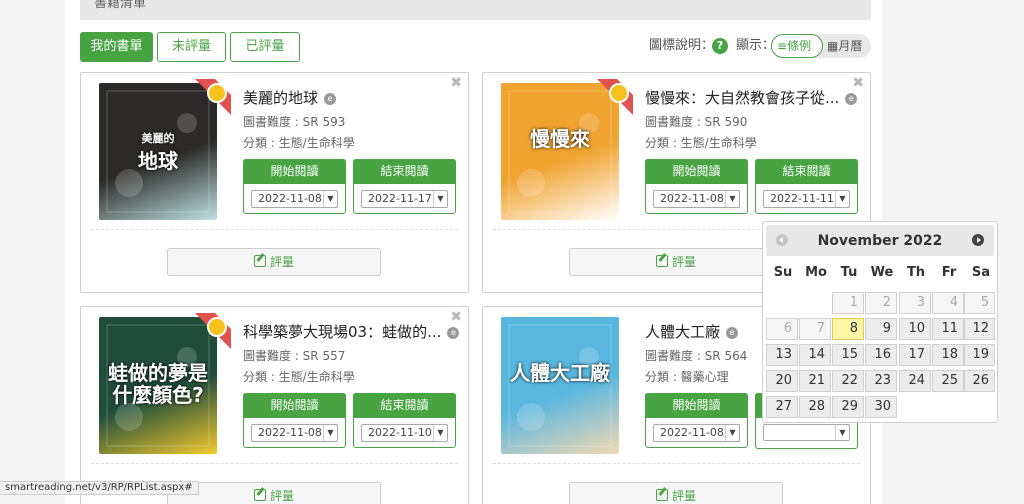  I want to click on end-date-select-empty: ▼, so click(806, 432).